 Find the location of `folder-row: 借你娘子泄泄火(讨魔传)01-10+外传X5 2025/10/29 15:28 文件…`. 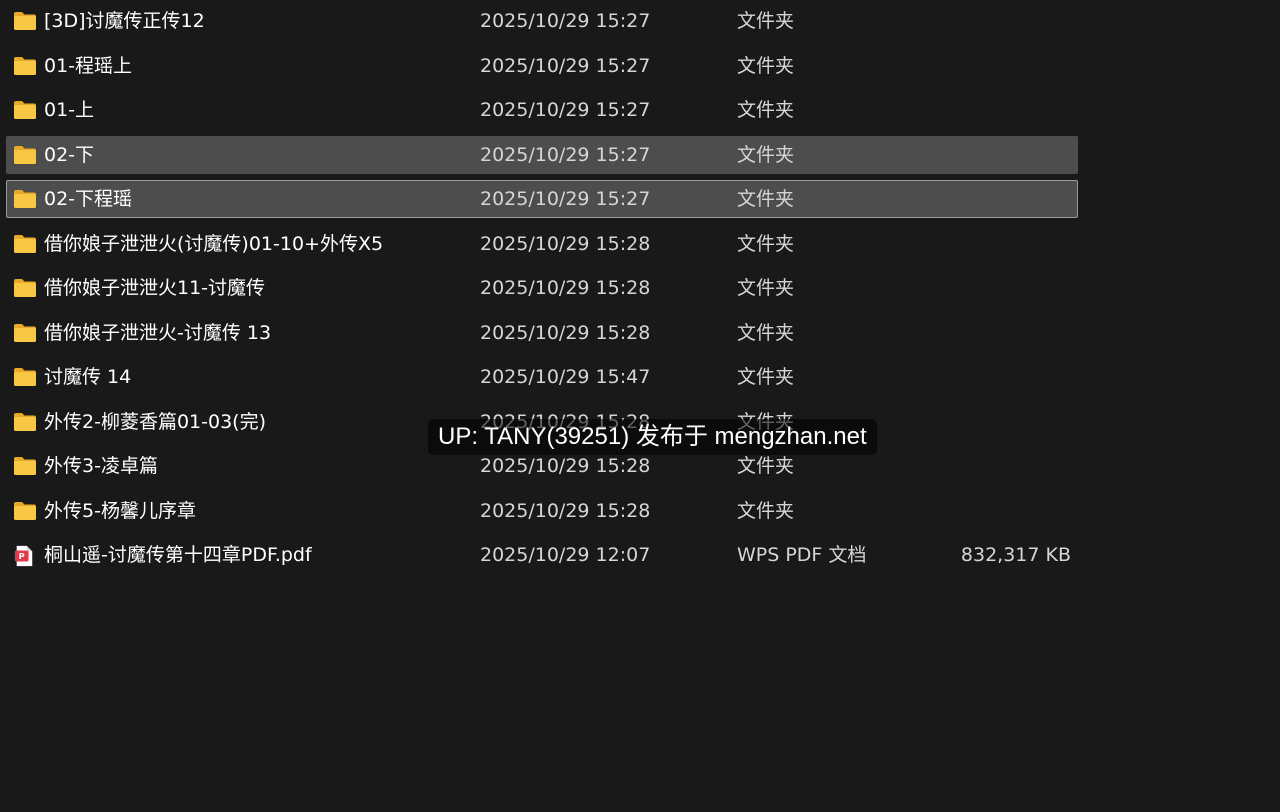

folder-row: 借你娘子泄泄火(讨魔传)01-10+外传X5 2025/10/29 15:28 文件… is located at coordinates (542, 244).